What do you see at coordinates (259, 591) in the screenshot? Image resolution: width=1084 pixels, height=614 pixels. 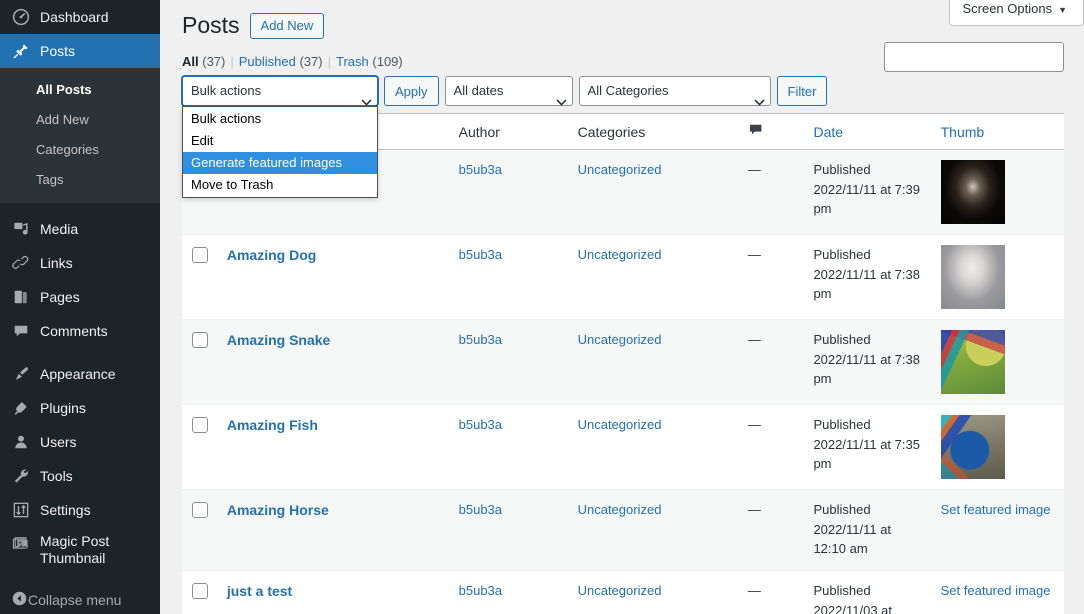 I see `post-title-link: just a test` at bounding box center [259, 591].